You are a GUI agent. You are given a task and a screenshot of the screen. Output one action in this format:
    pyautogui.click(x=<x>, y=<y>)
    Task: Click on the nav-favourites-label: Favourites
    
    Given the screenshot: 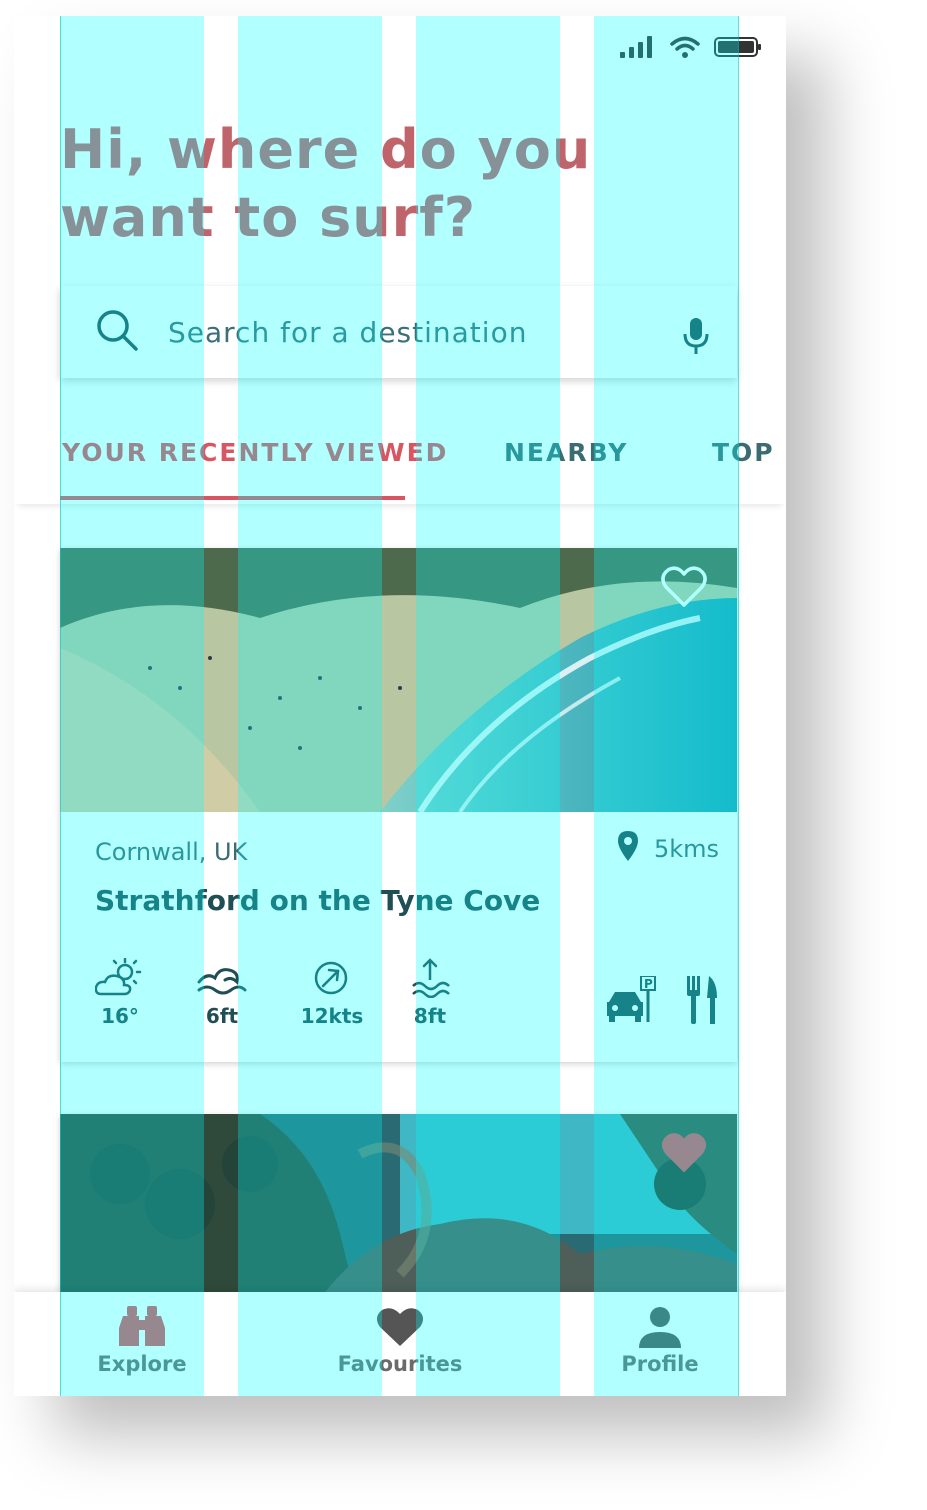 What is the action you would take?
    pyautogui.click(x=400, y=1364)
    